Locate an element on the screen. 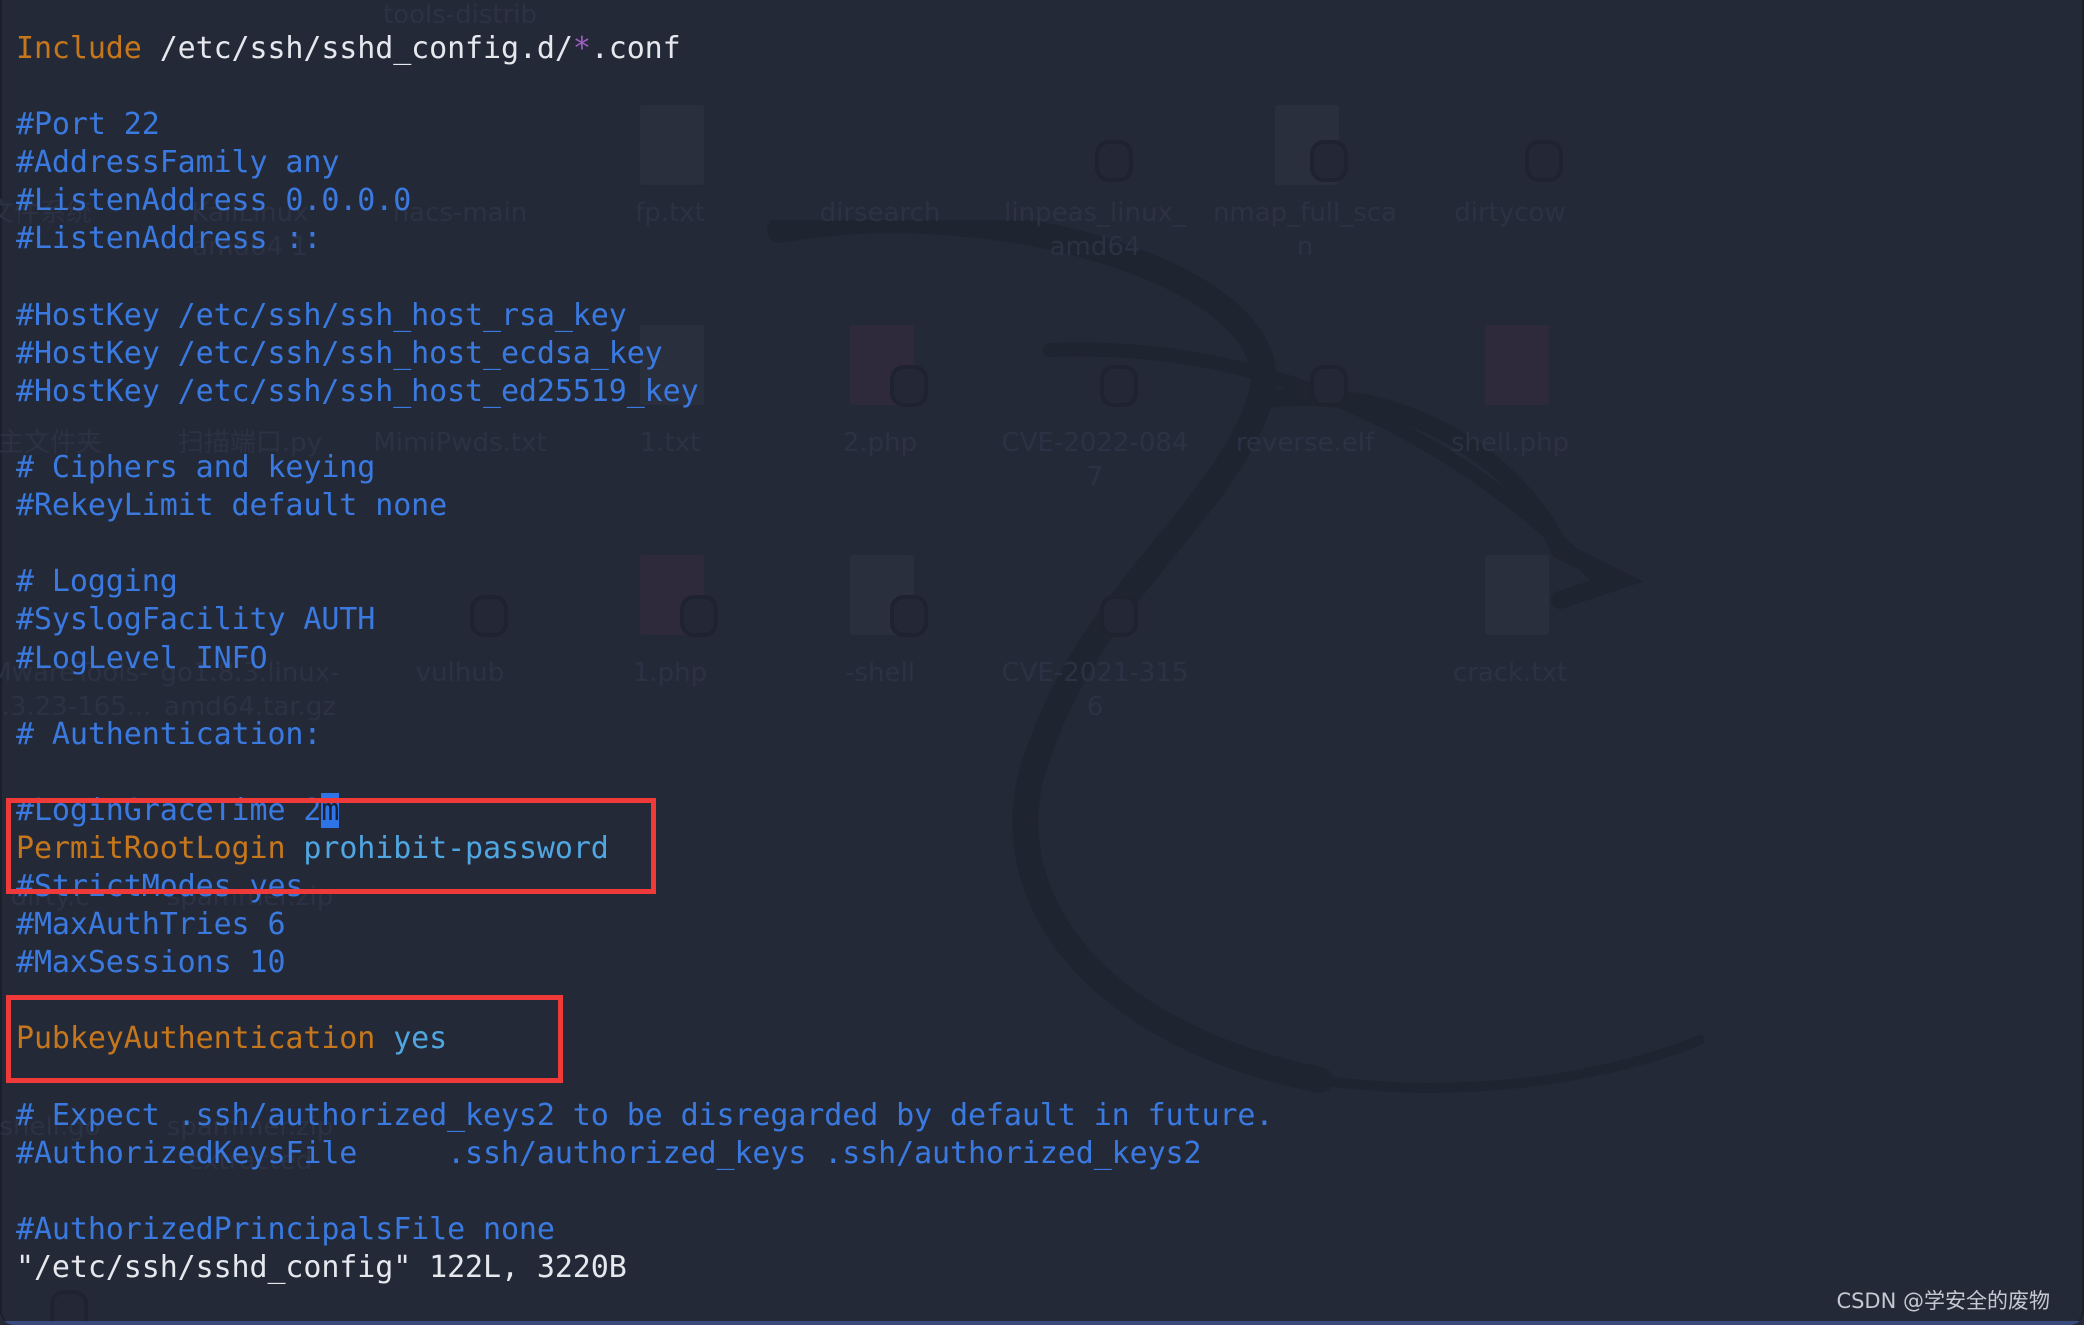  config-line: #Port 22 is located at coordinates (644, 125).